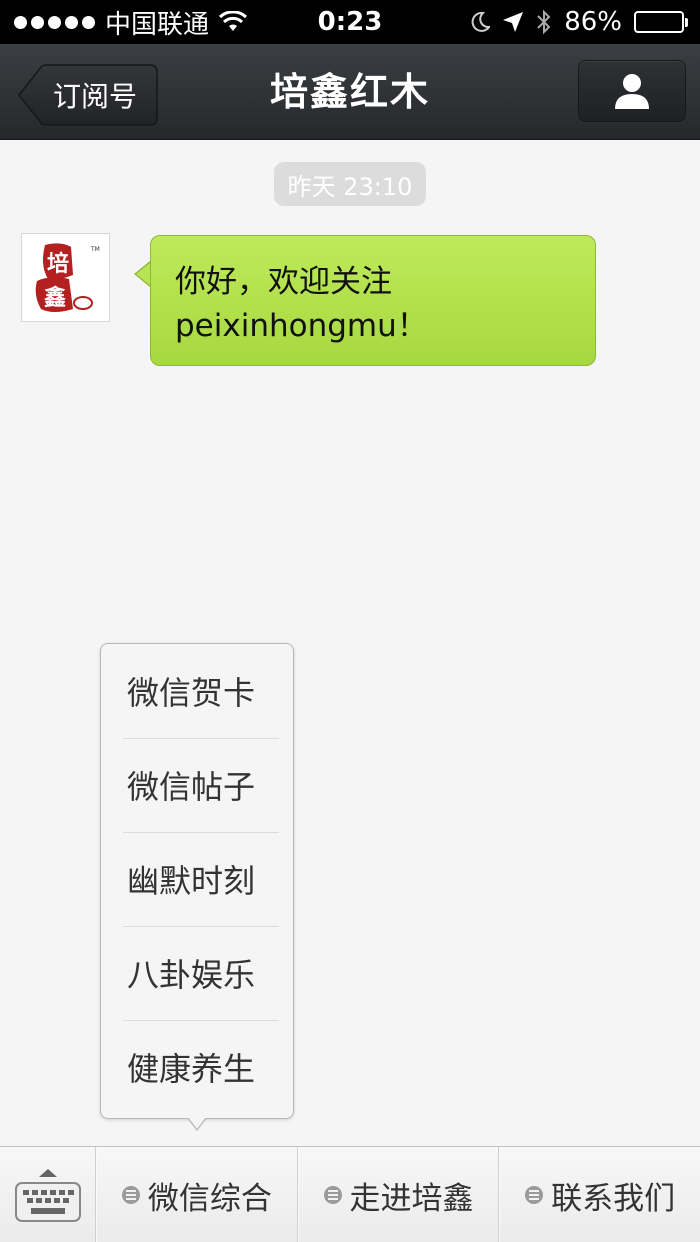 This screenshot has width=700, height=1242. What do you see at coordinates (593, 22) in the screenshot?
I see `battery-percent: 86%` at bounding box center [593, 22].